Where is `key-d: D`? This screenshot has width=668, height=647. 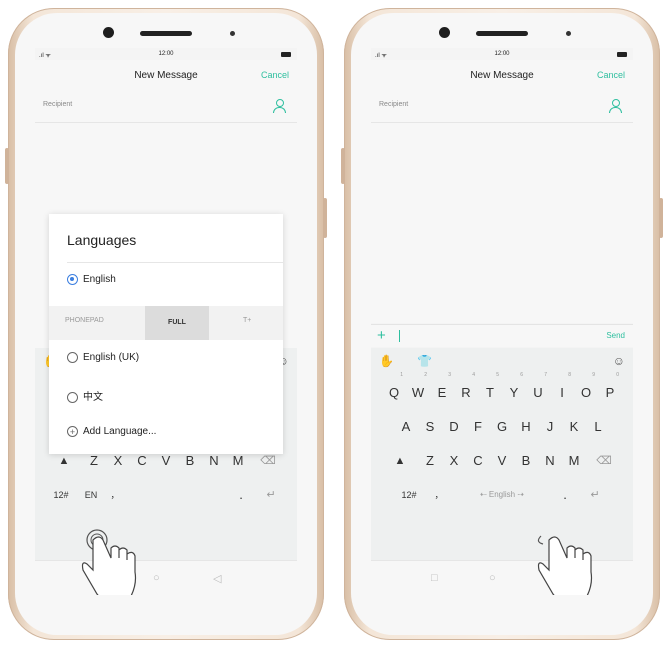 key-d: D is located at coordinates (454, 427).